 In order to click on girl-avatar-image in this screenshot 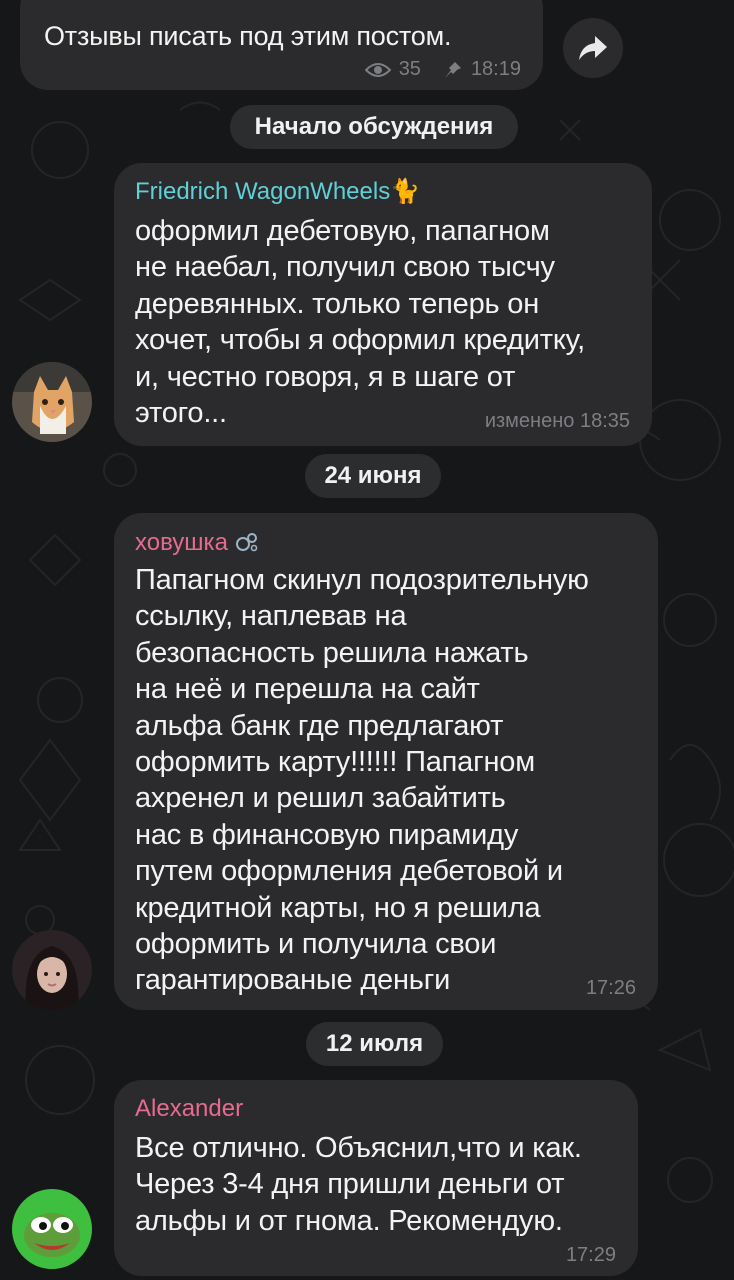, I will do `click(52, 970)`.